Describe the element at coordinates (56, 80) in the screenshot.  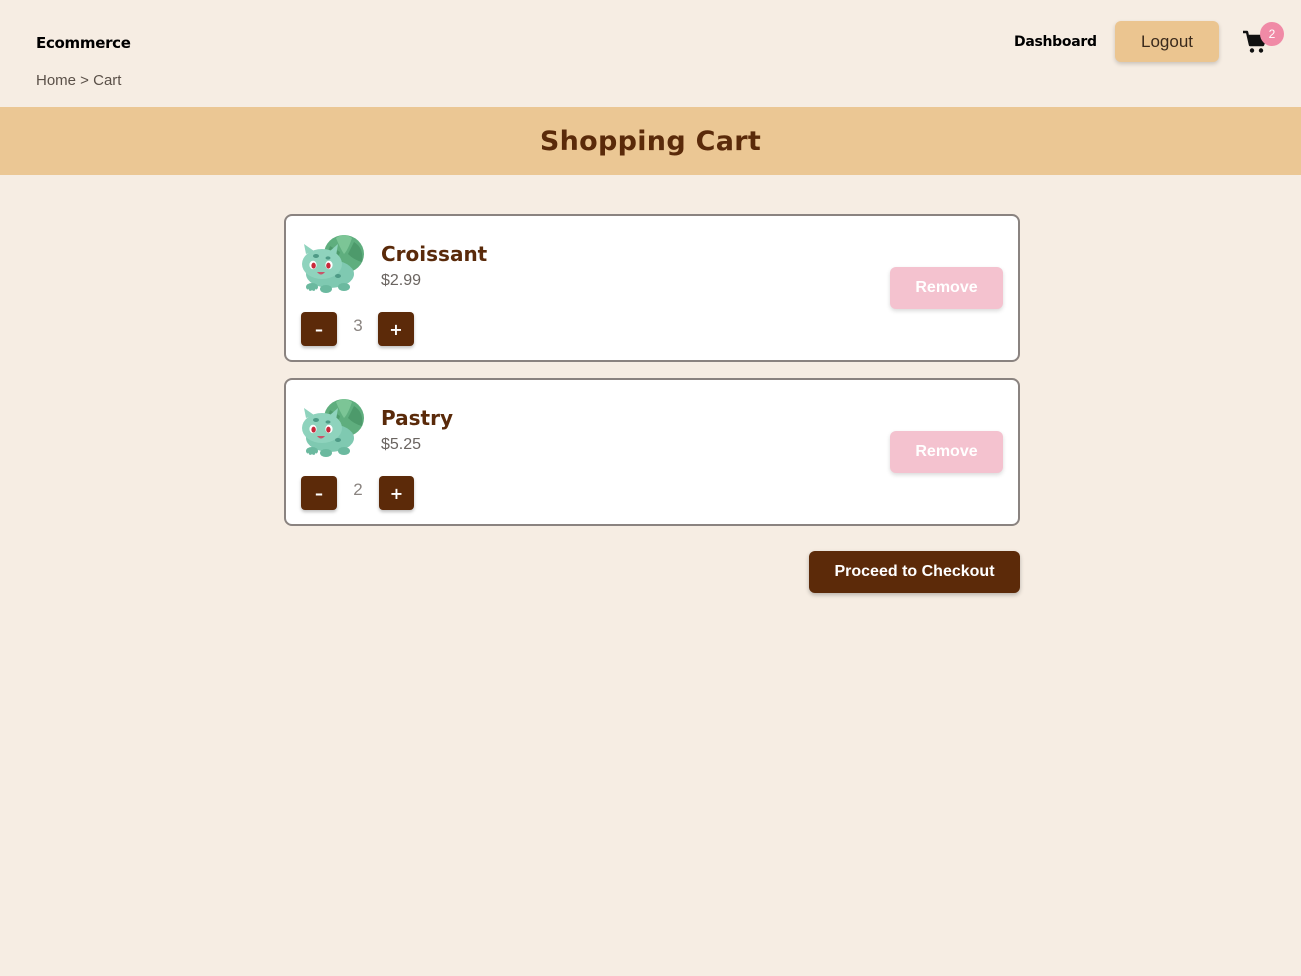
I see `breadcrumb-home-link: Home` at that location.